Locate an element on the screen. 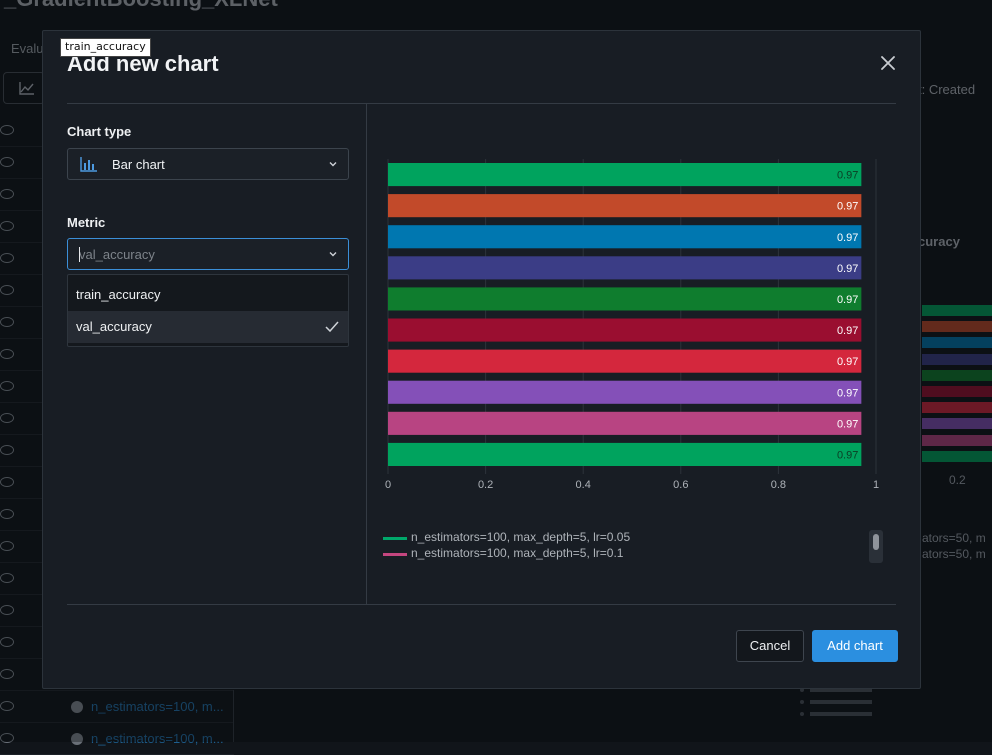 This screenshot has width=992, height=755. close-icon is located at coordinates (888, 63).